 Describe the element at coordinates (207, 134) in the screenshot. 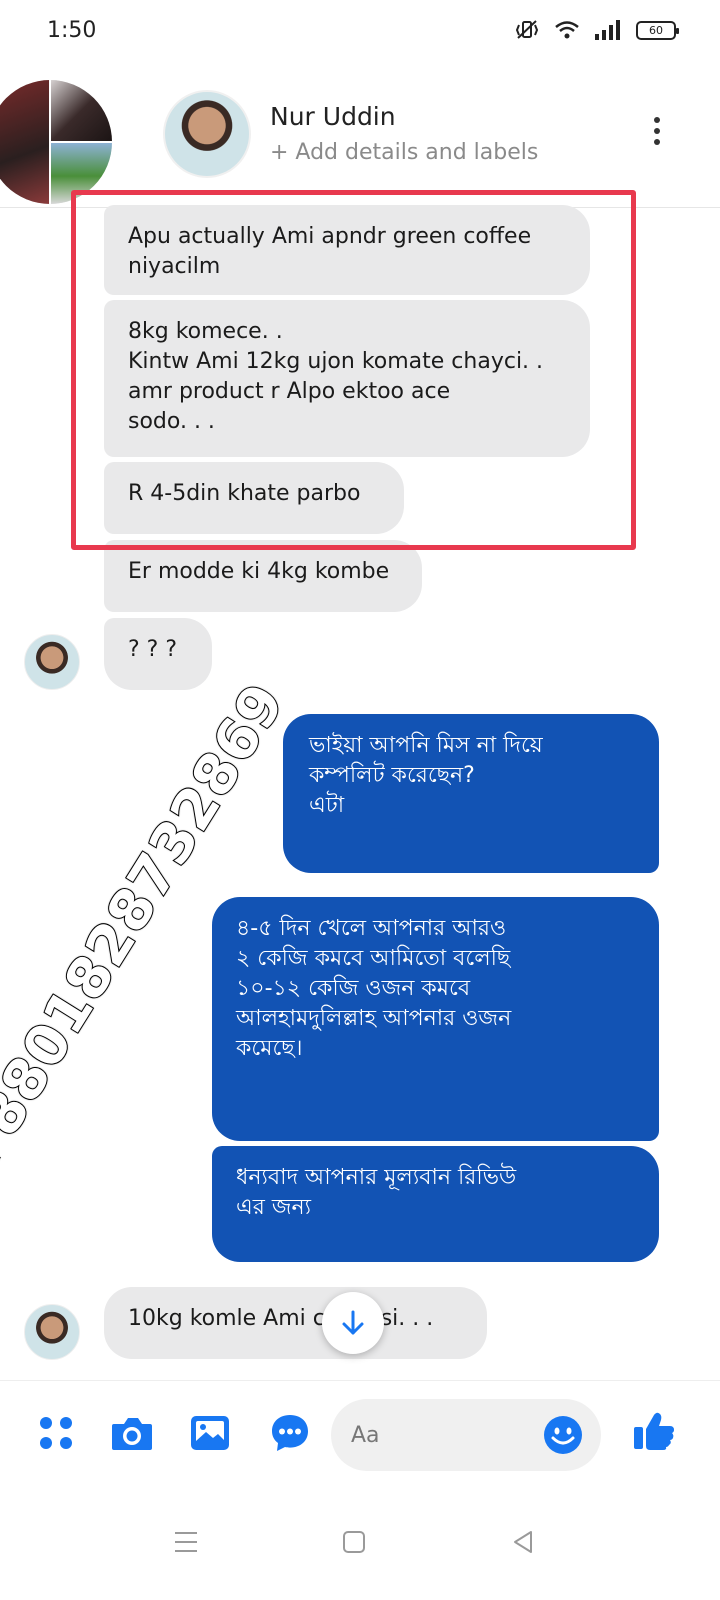

I see `contact-avatar` at that location.